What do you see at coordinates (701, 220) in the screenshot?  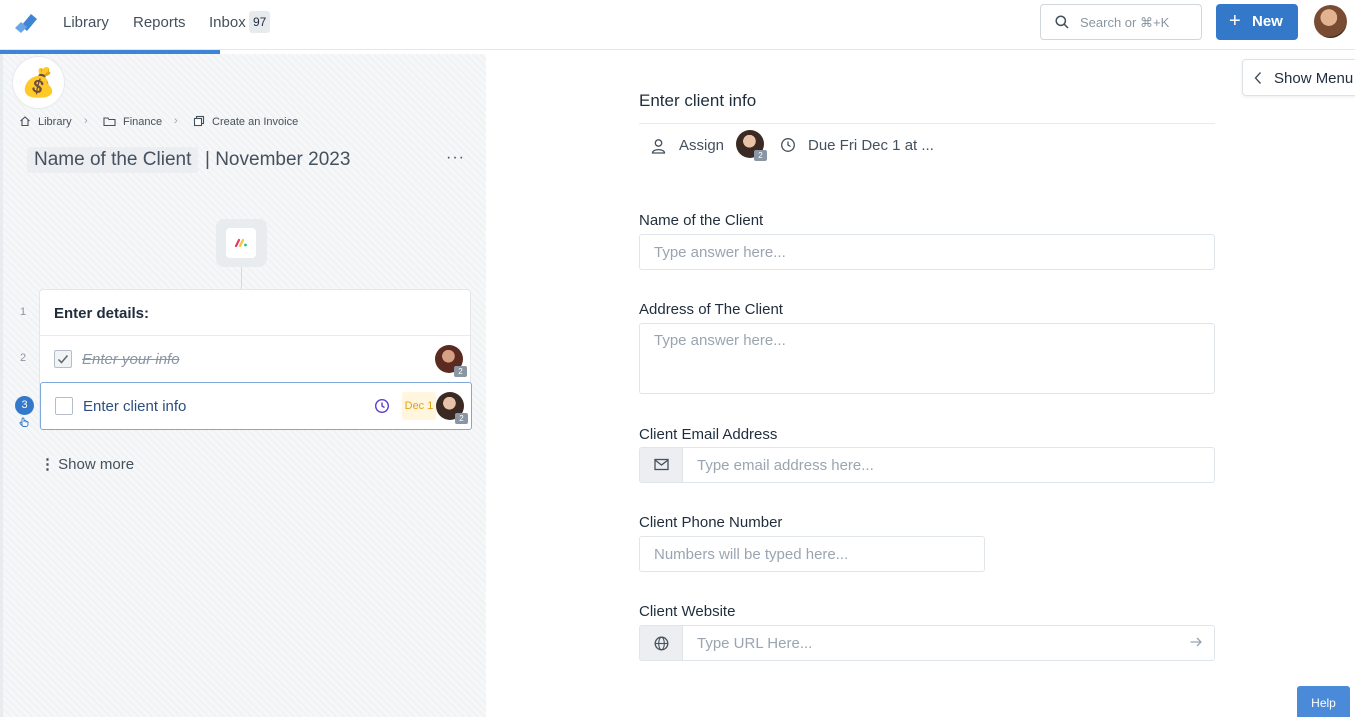 I see `field-label-client-name: Name of the Client` at bounding box center [701, 220].